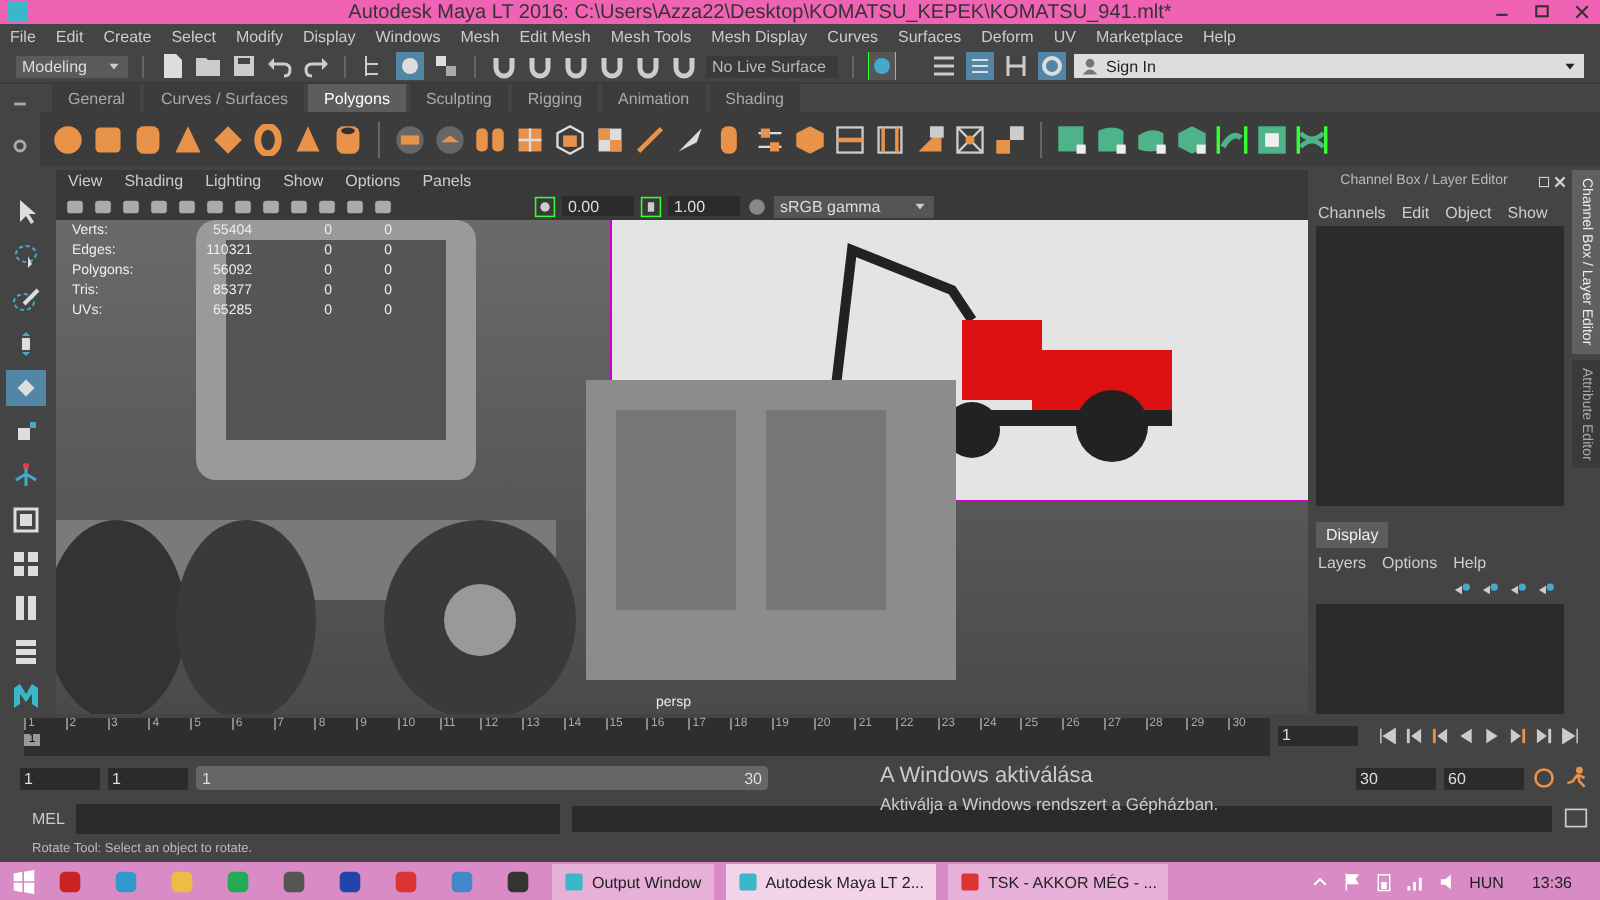 This screenshot has width=1600, height=900. What do you see at coordinates (1329, 66) in the screenshot?
I see `sign-in-dropdown: Sign In` at bounding box center [1329, 66].